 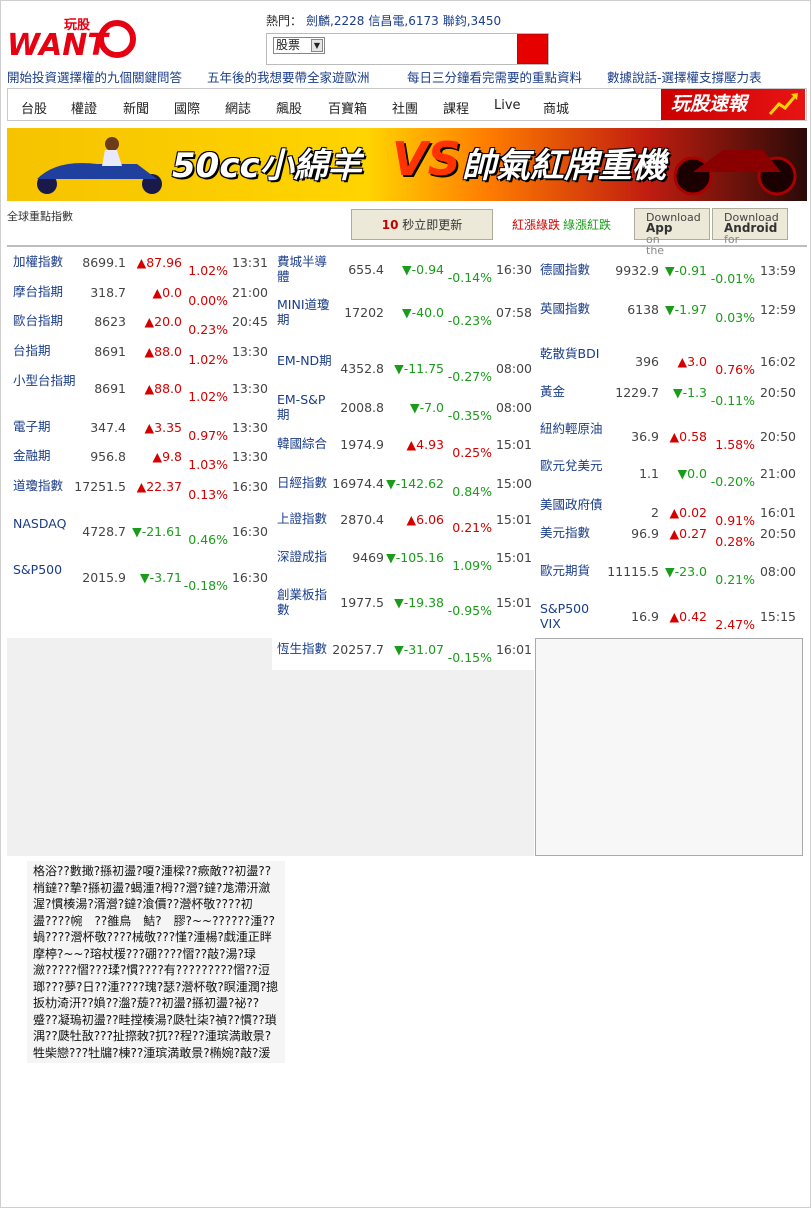 What do you see at coordinates (407, 164) in the screenshot?
I see `ad-banner: 50cc小綿羊 VS 帥氣紅牌重機` at bounding box center [407, 164].